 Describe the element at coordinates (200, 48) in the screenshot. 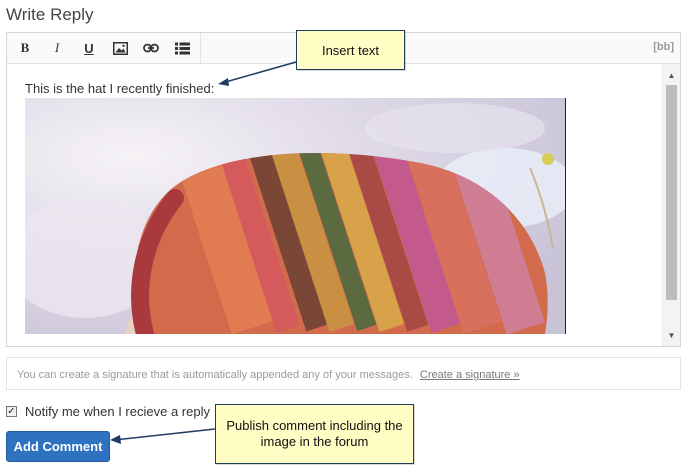

I see `toolbar-divider` at that location.